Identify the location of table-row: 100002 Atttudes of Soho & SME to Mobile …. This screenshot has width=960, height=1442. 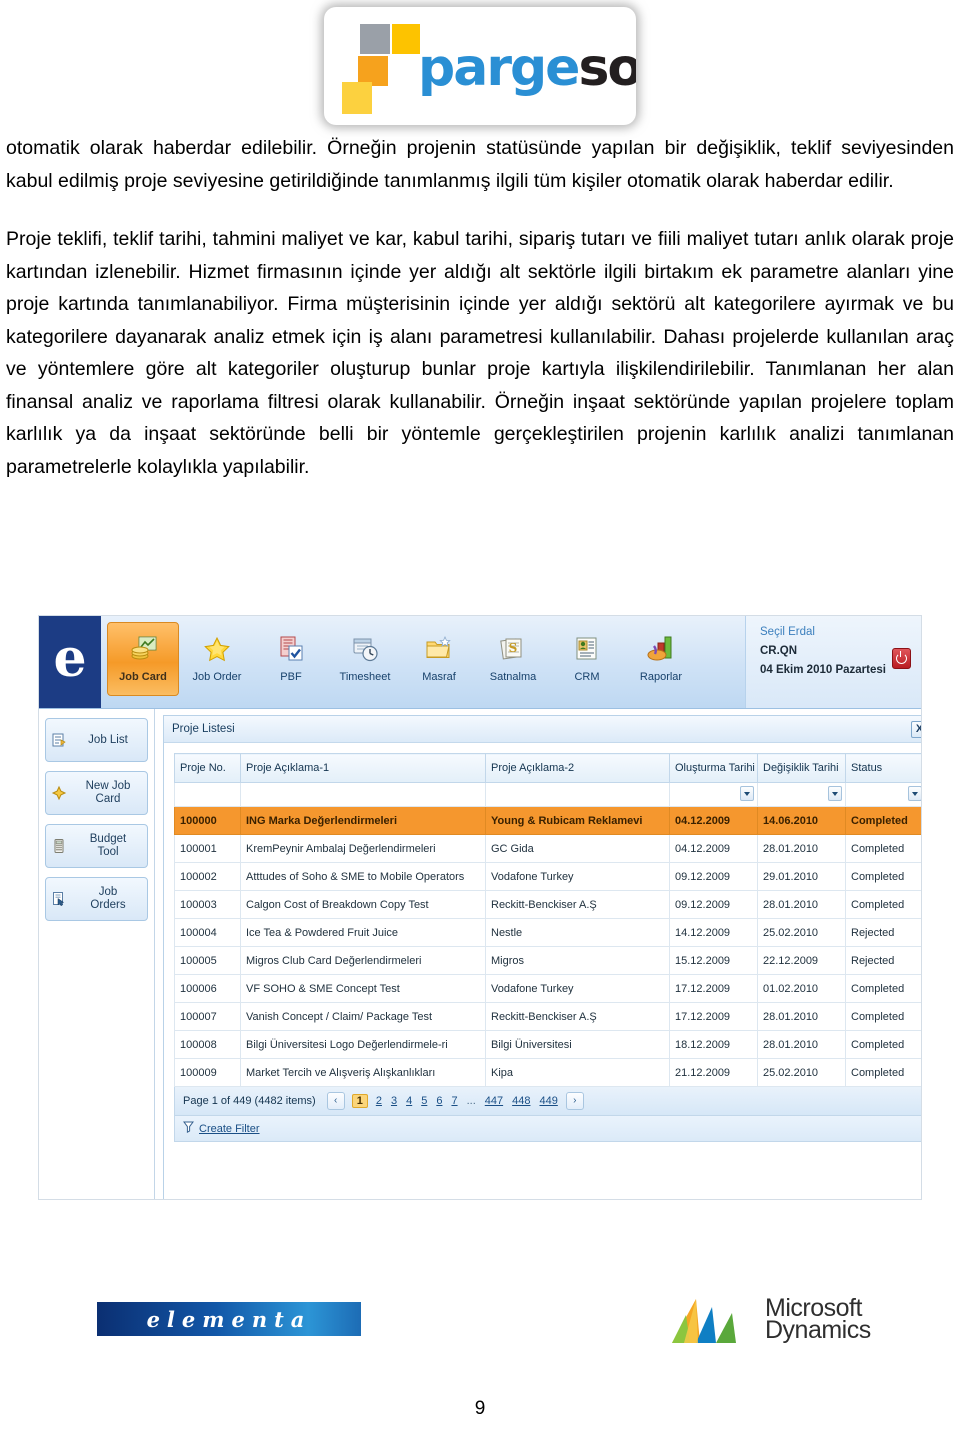
(547, 876).